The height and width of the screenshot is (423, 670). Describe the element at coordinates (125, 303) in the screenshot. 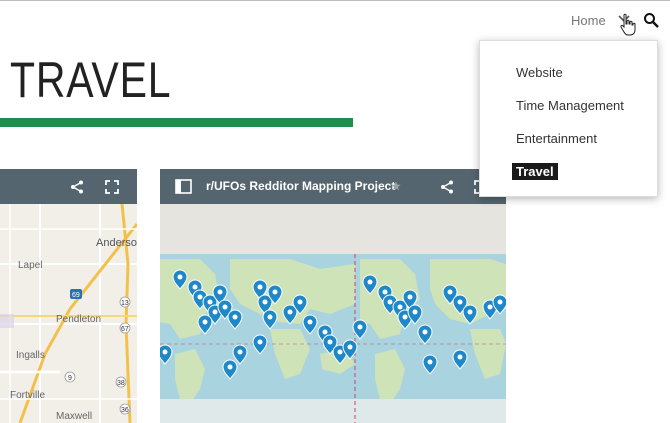

I see `route-shield: 13` at that location.